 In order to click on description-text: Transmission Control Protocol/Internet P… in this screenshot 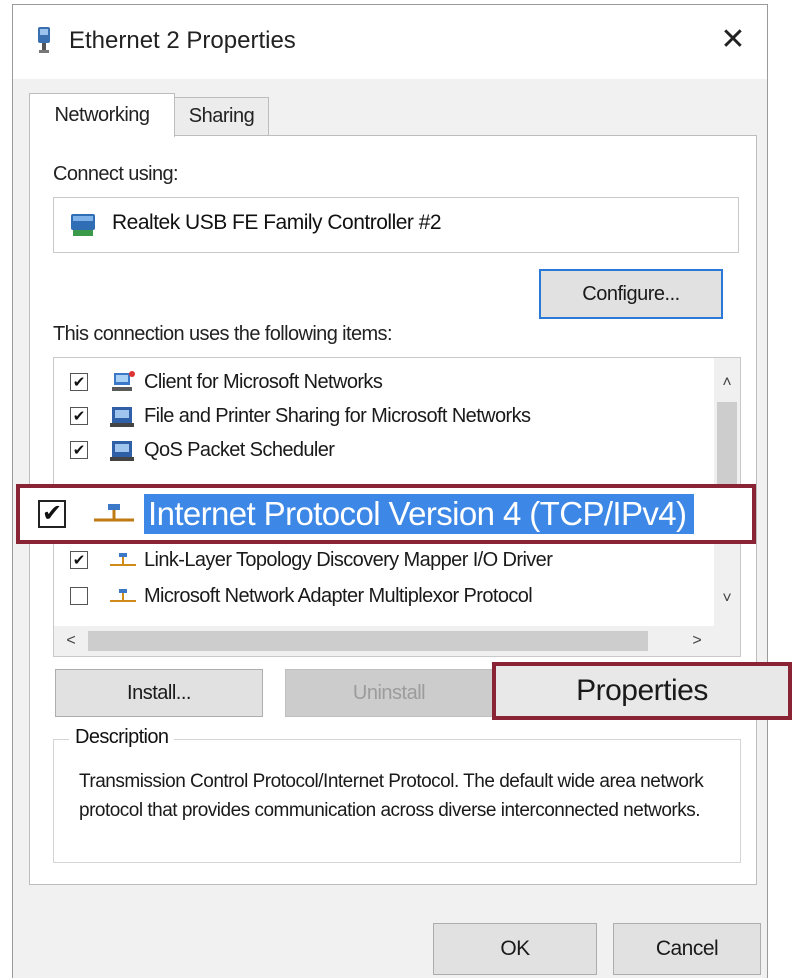, I will do `click(391, 796)`.